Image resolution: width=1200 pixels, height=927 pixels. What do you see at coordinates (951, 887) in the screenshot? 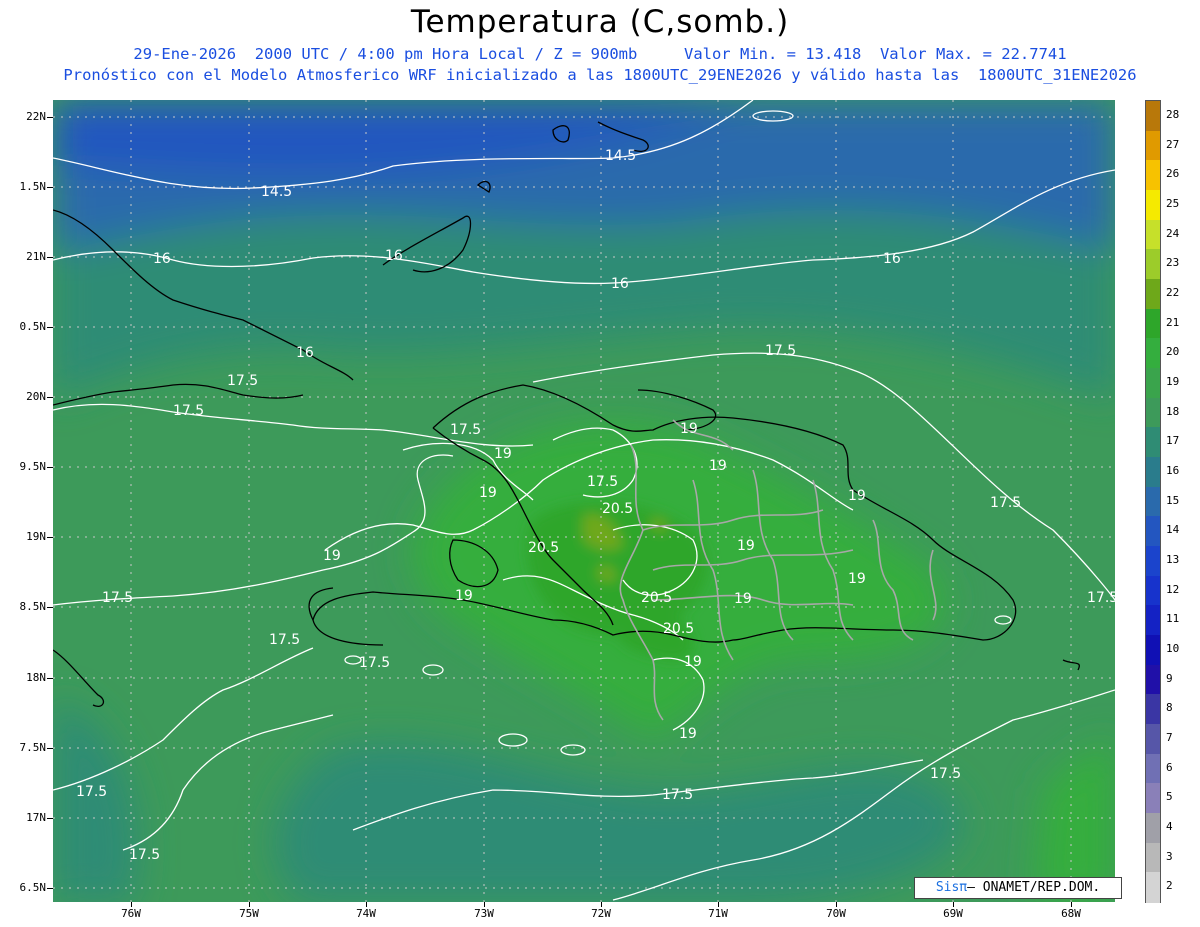
I see `sispi-logo: Sisπ` at bounding box center [951, 887].